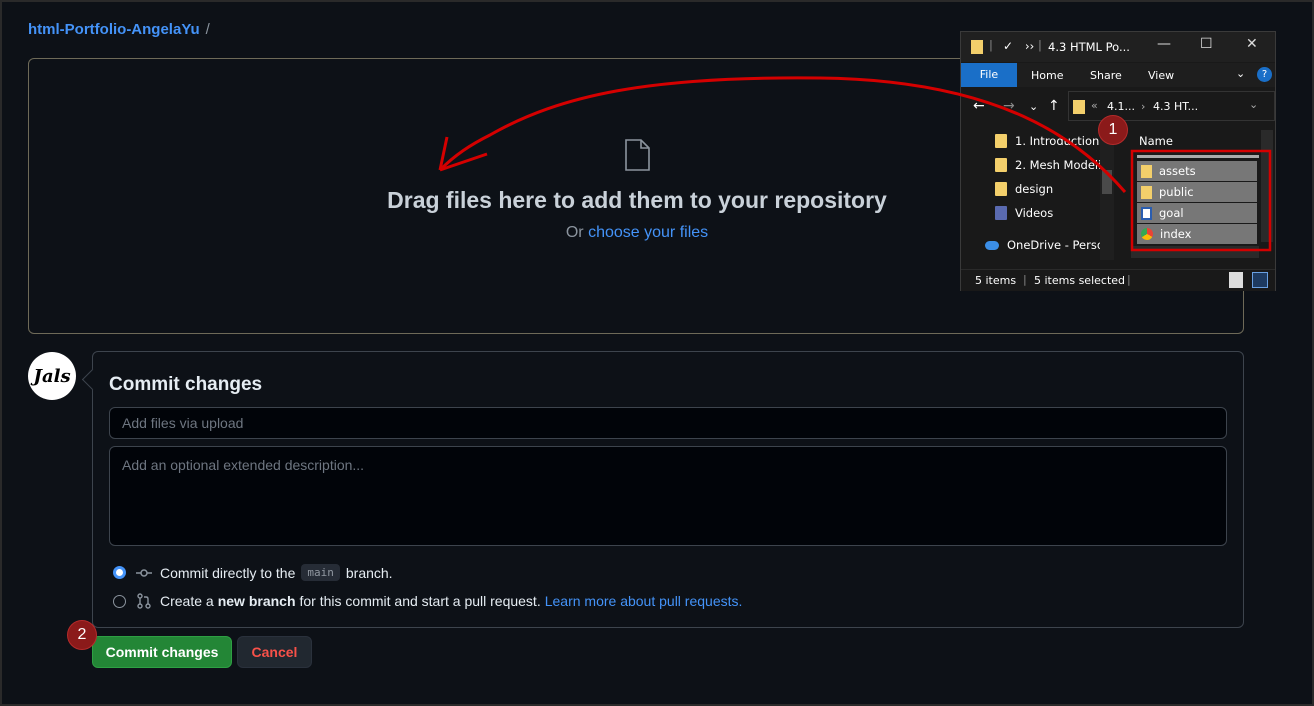  I want to click on file-icon, so click(637, 155).